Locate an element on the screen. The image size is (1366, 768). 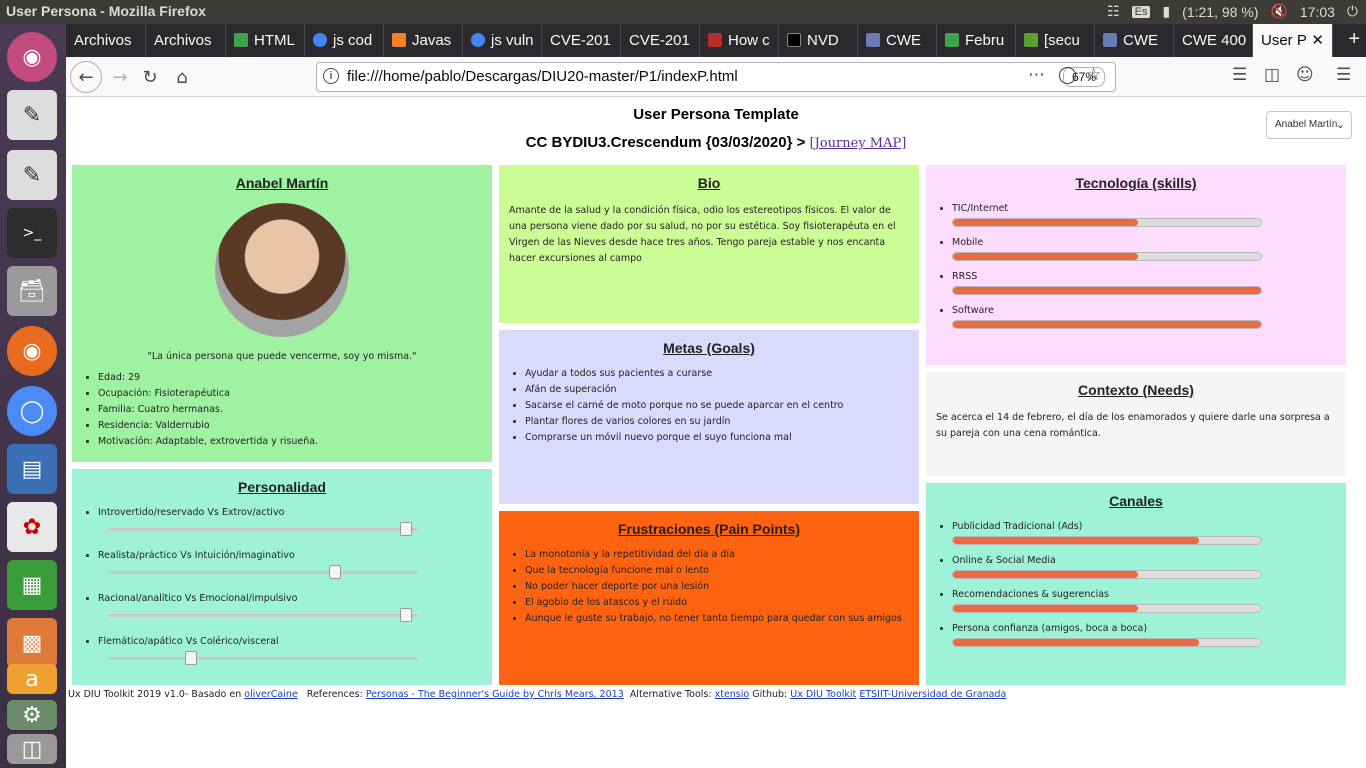
chromium-icon: ◯ is located at coordinates (32, 411).